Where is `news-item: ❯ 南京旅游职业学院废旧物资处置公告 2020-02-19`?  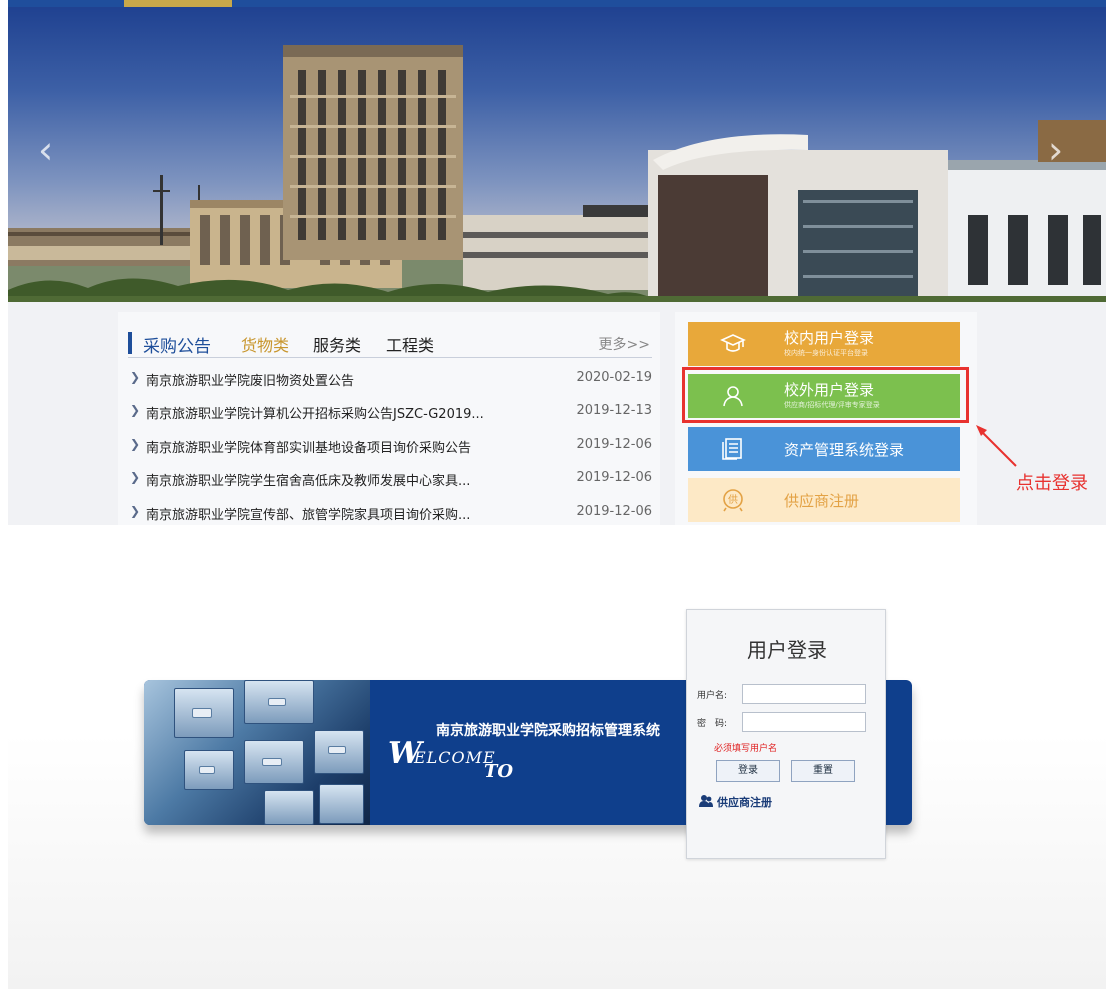 news-item: ❯ 南京旅游职业学院废旧物资处置公告 2020-02-19 is located at coordinates (390, 380).